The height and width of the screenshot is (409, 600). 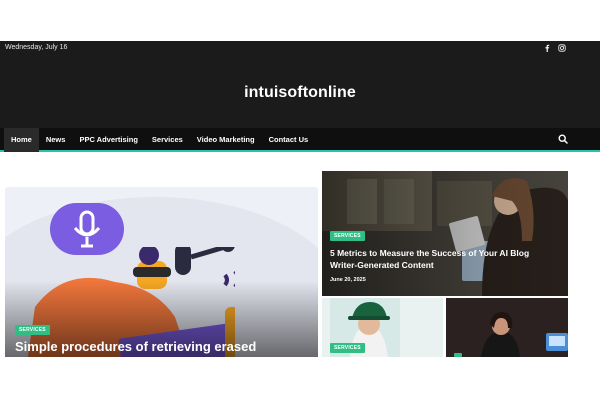 I want to click on instagram-icon, so click(x=562, y=48).